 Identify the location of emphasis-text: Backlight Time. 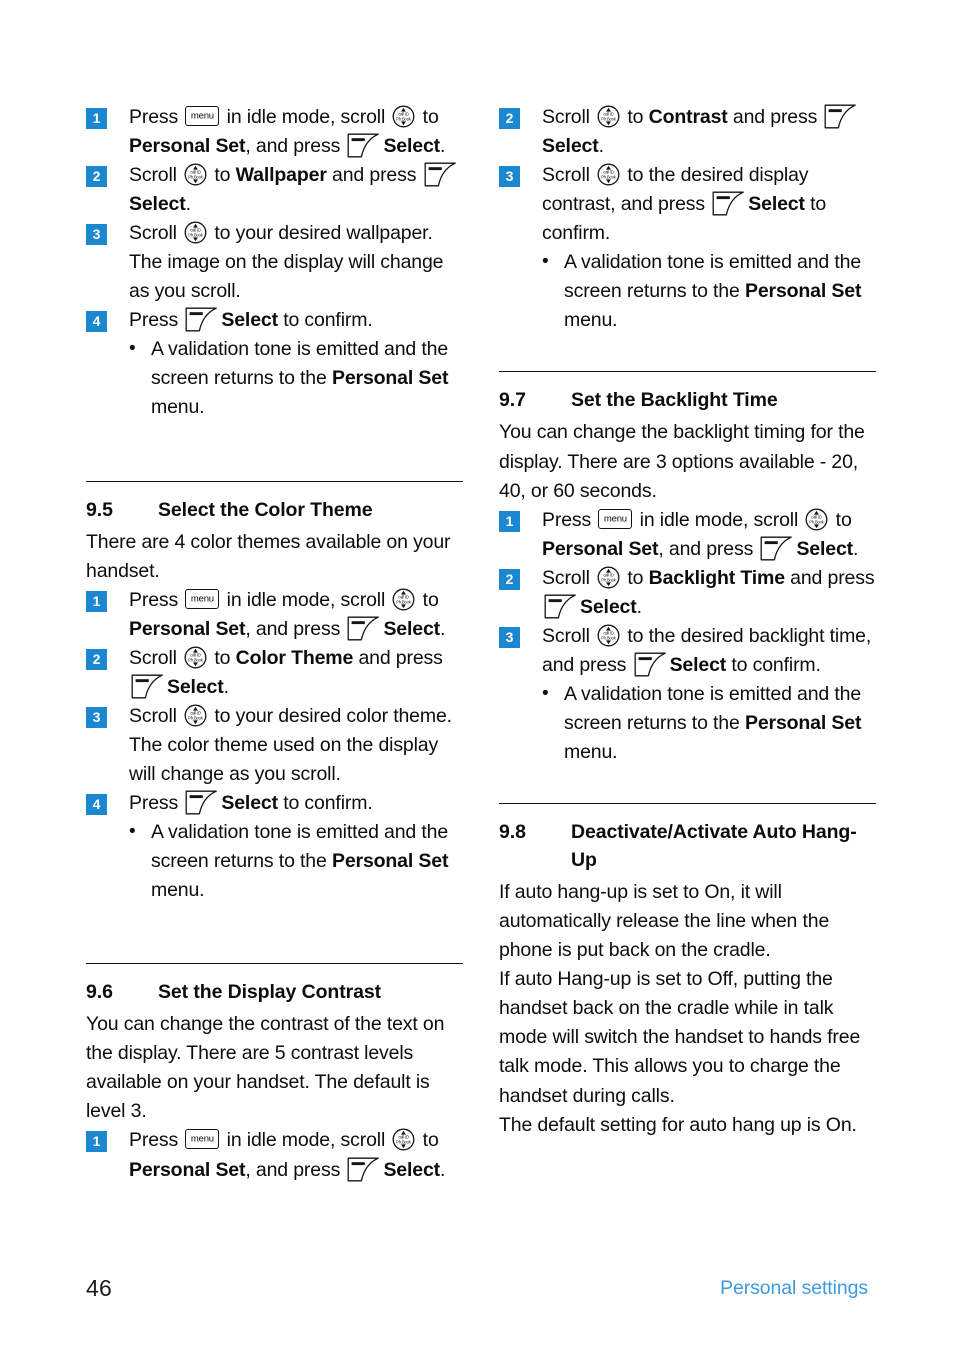
(716, 577).